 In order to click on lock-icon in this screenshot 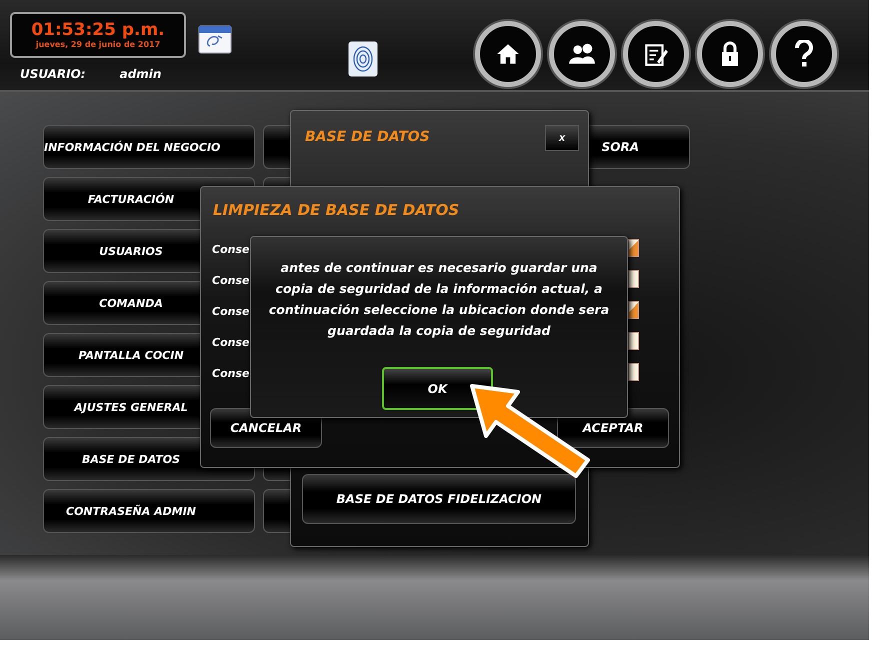, I will do `click(730, 54)`.